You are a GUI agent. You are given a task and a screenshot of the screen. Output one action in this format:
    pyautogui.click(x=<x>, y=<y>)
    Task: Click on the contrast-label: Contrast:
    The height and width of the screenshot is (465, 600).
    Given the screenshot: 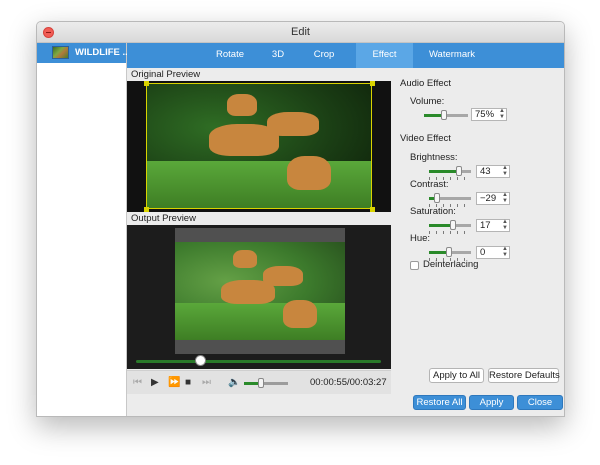 What is the action you would take?
    pyautogui.click(x=429, y=184)
    